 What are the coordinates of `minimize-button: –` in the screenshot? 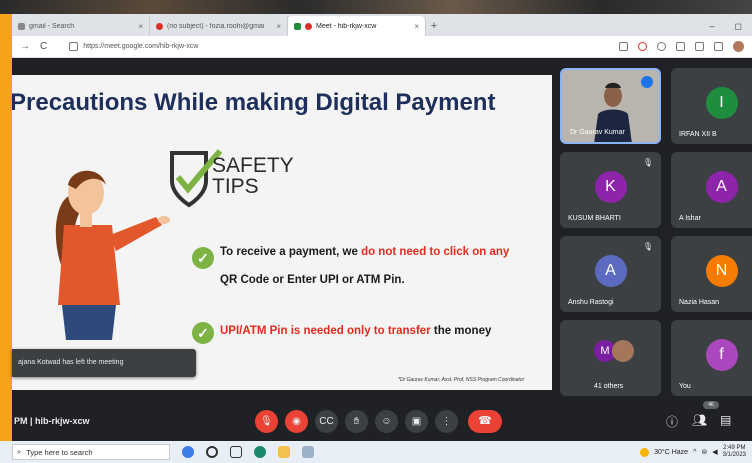 It's located at (712, 26).